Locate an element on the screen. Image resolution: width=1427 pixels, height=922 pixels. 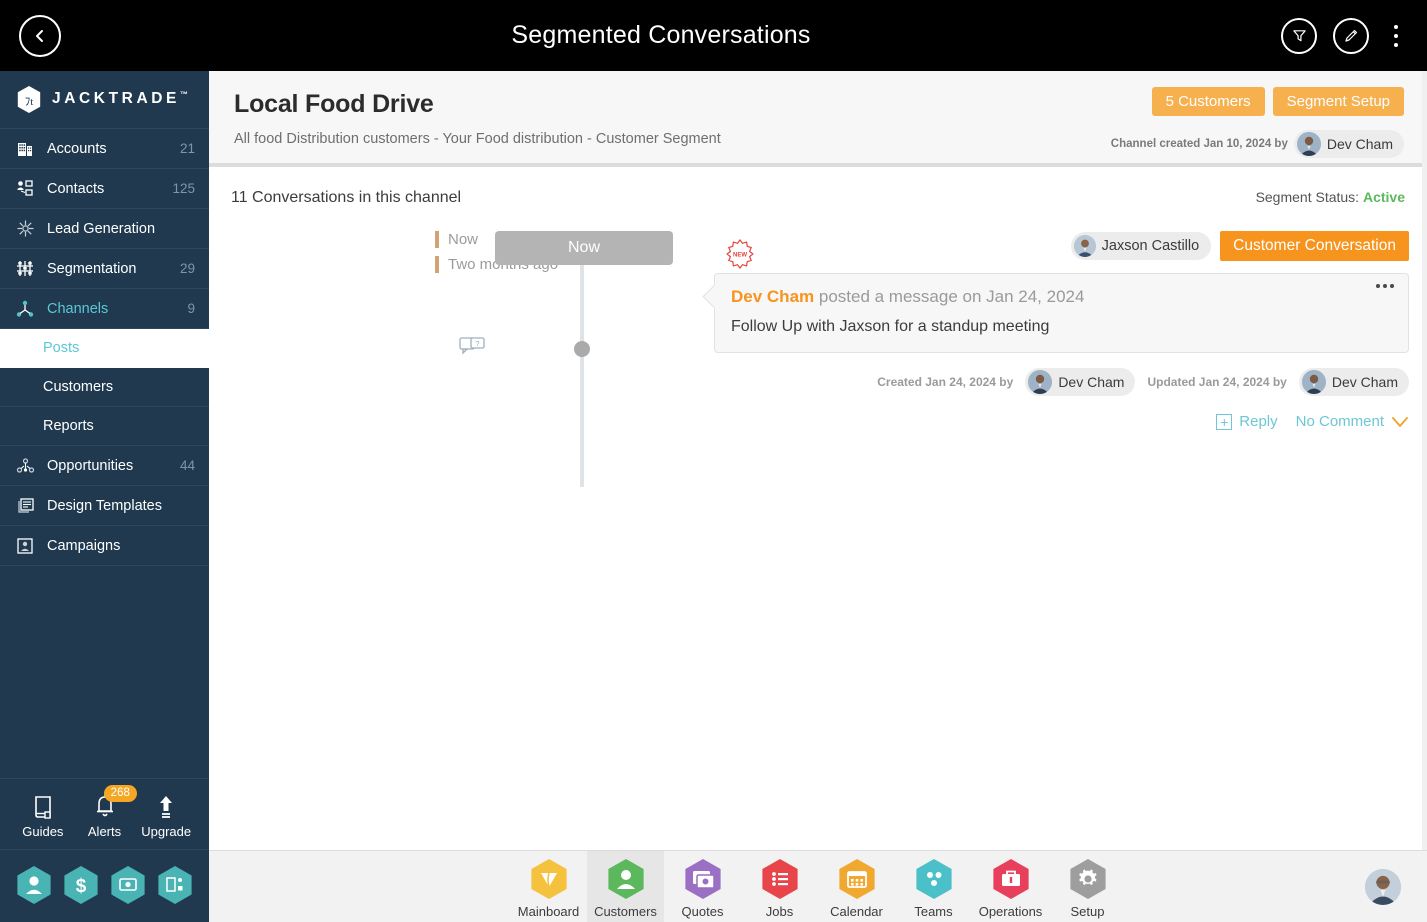
message-updated-by-chip: Dev Cham is located at coordinates (1353, 382).